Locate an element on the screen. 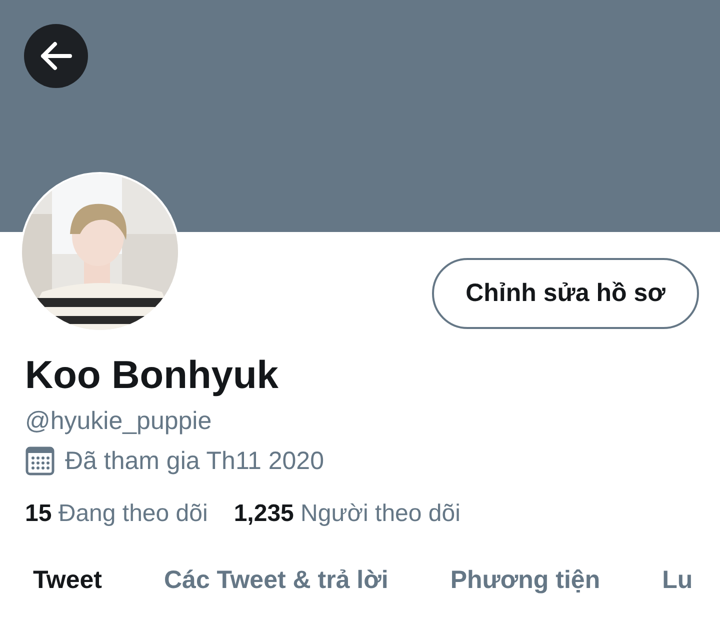 The width and height of the screenshot is (720, 631). profile-tab: Phương tiện is located at coordinates (525, 580).